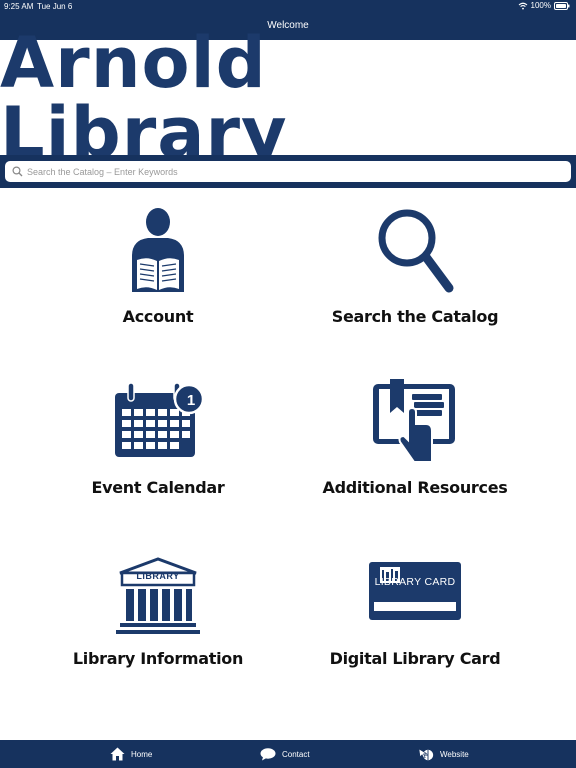 The image size is (576, 768). I want to click on status-time: 9:25 AM, so click(19, 6).